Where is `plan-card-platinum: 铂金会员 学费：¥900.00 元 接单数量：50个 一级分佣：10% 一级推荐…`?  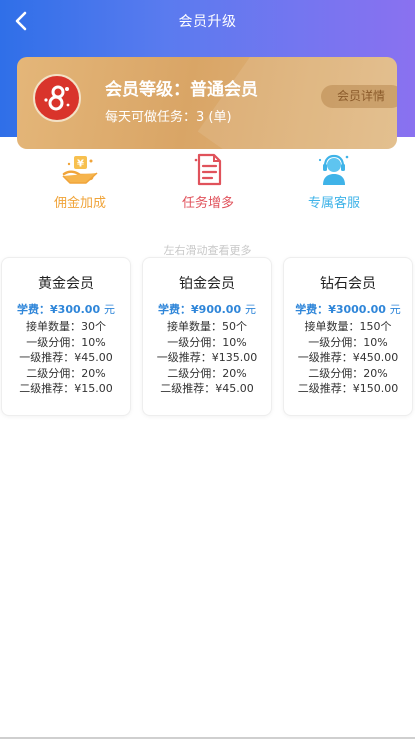
plan-card-platinum: 铂金会员 学费：¥900.00 元 接单数量：50个 一级分佣：10% 一级推荐… is located at coordinates (207, 336).